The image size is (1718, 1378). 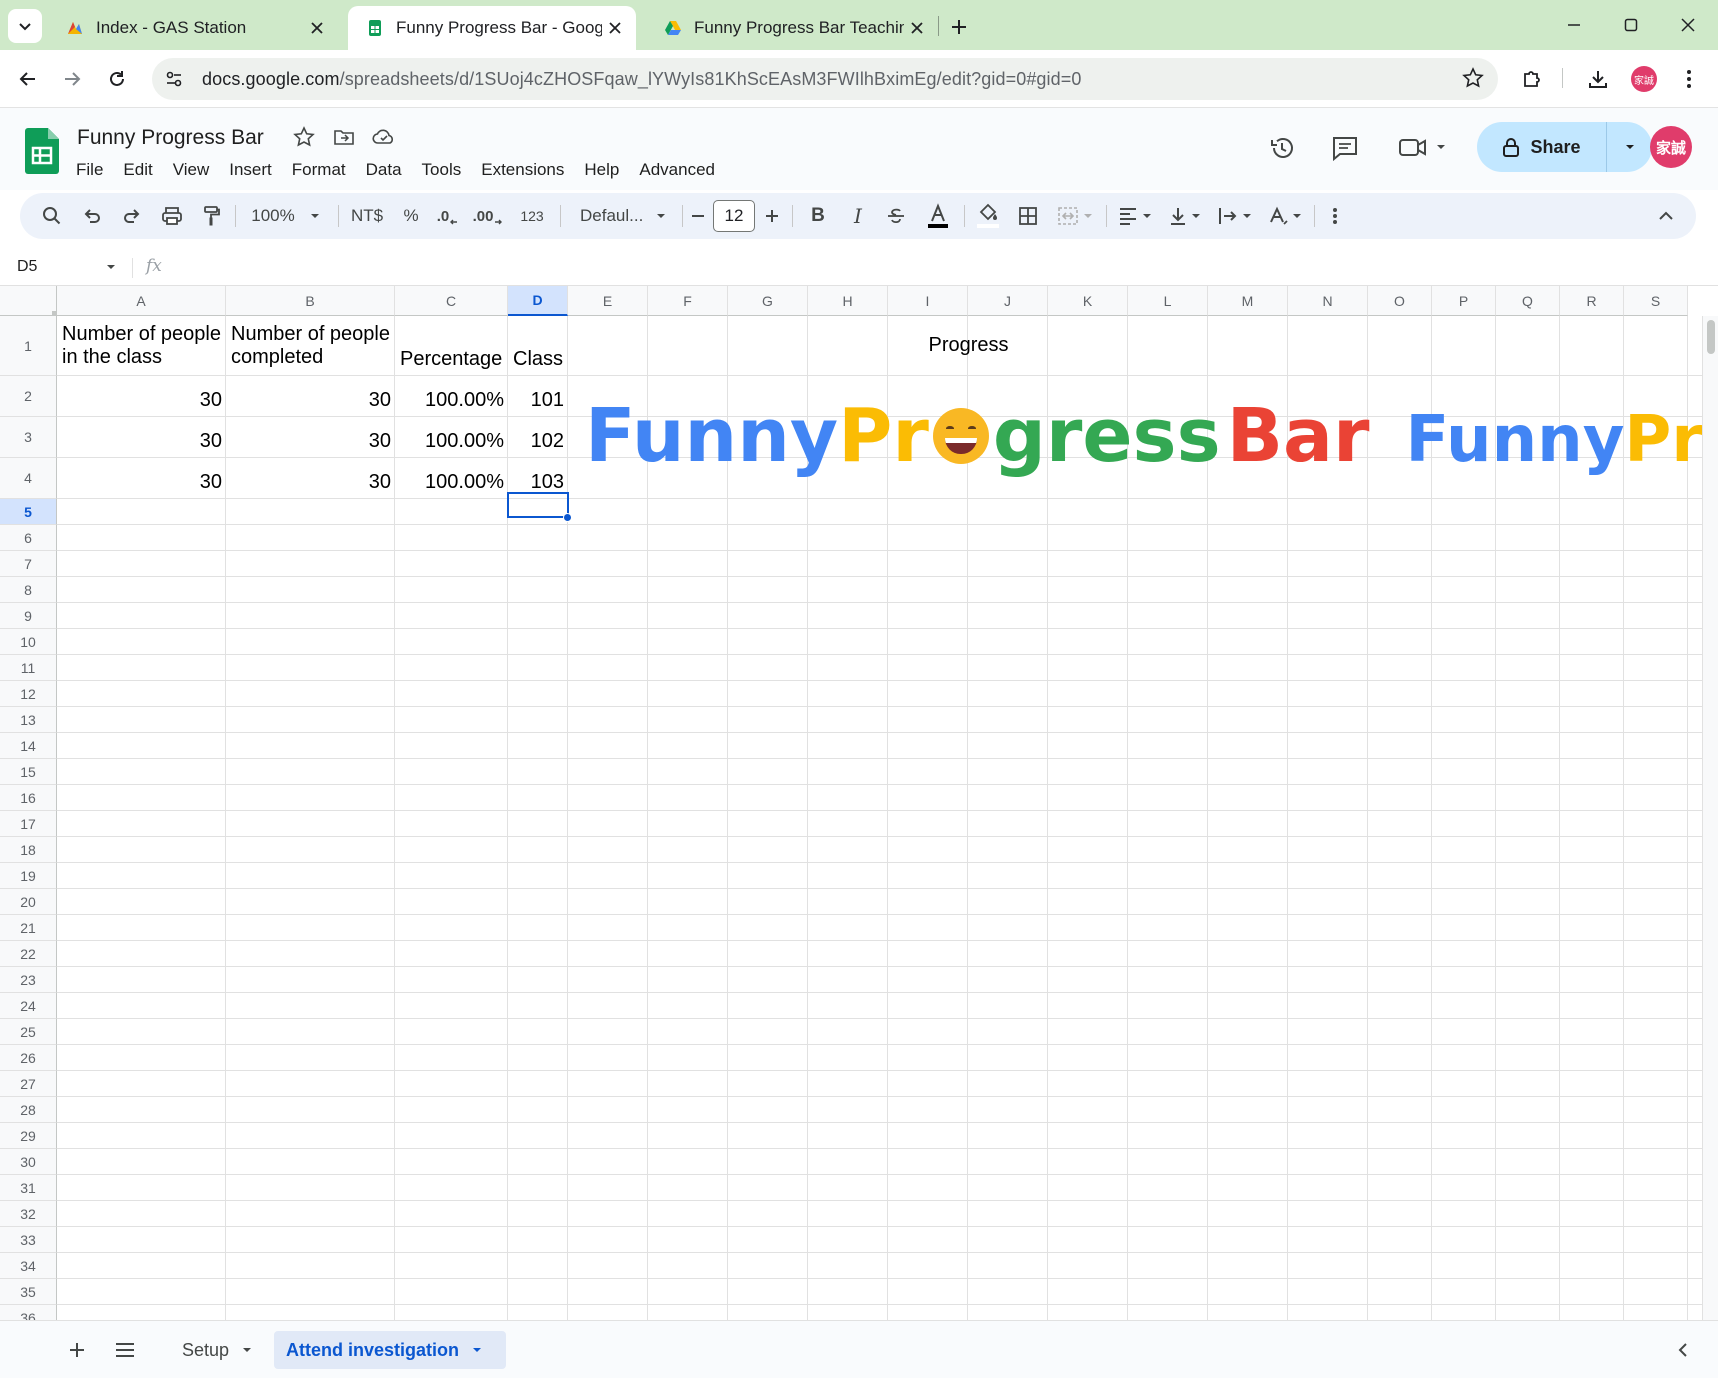 What do you see at coordinates (28, 79) in the screenshot?
I see `back-button` at bounding box center [28, 79].